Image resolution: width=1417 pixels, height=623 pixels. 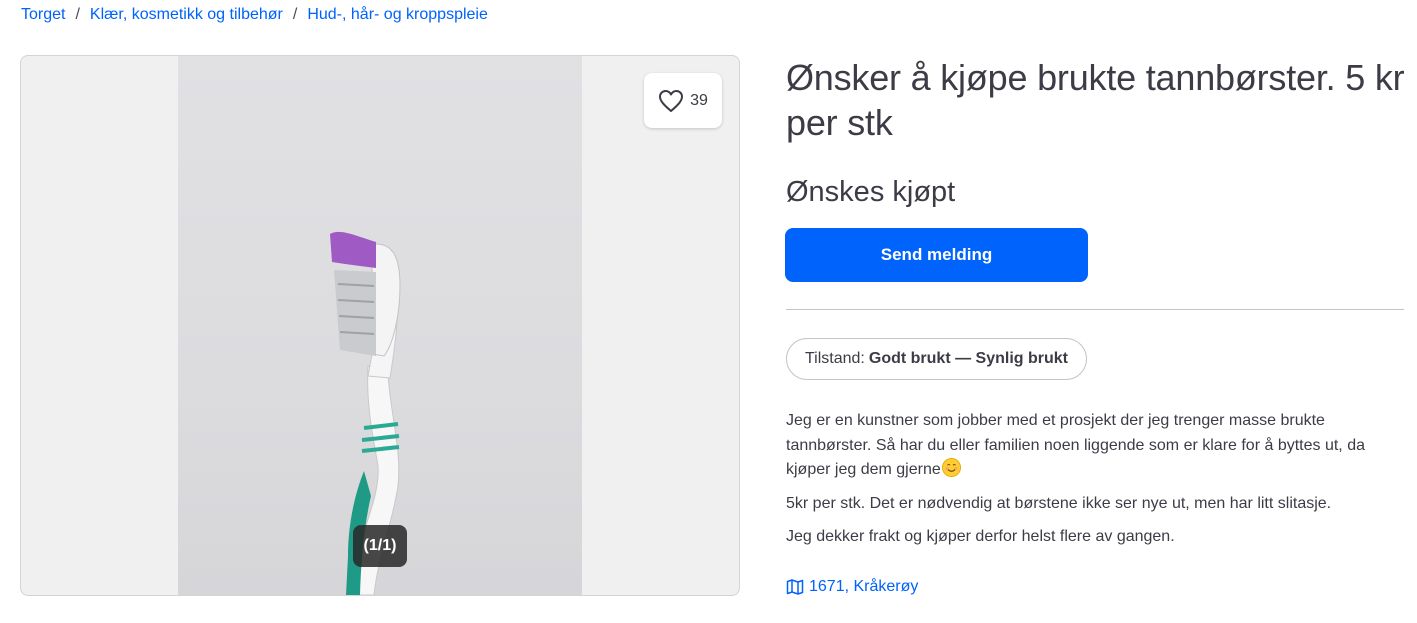 I want to click on condition-badge: Tilstand: Godt brukt — Synlig brukt, so click(x=936, y=359).